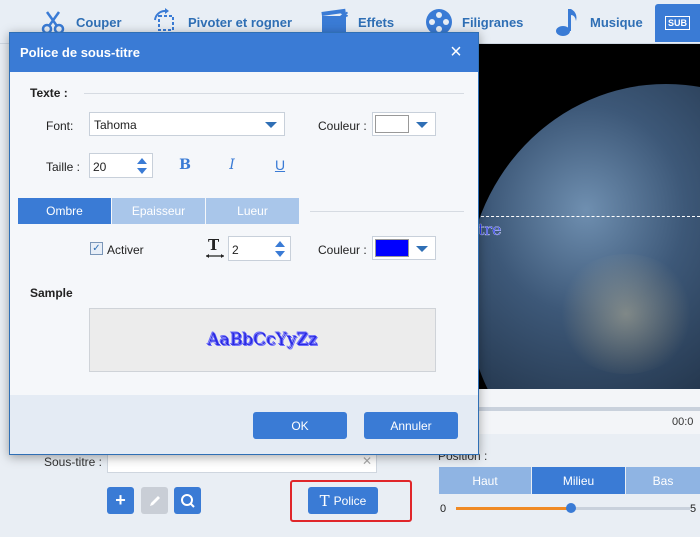 The width and height of the screenshot is (700, 537). What do you see at coordinates (324, 500) in the screenshot?
I see `font-t-icon: T` at bounding box center [324, 500].